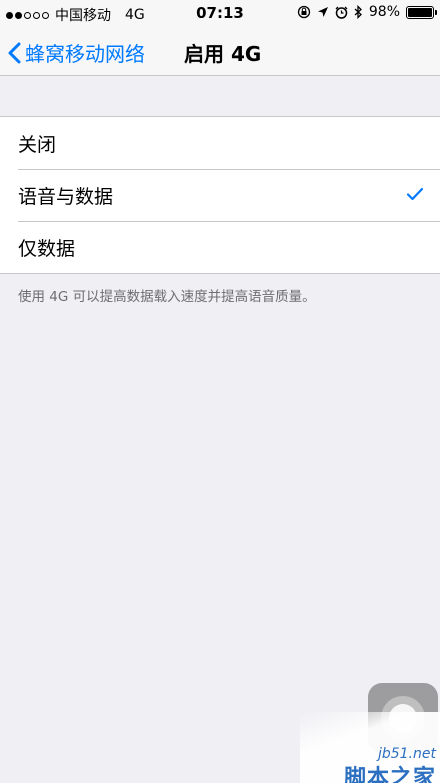 This screenshot has width=440, height=783. Describe the element at coordinates (304, 12) in the screenshot. I see `rotation-lock-icon` at that location.